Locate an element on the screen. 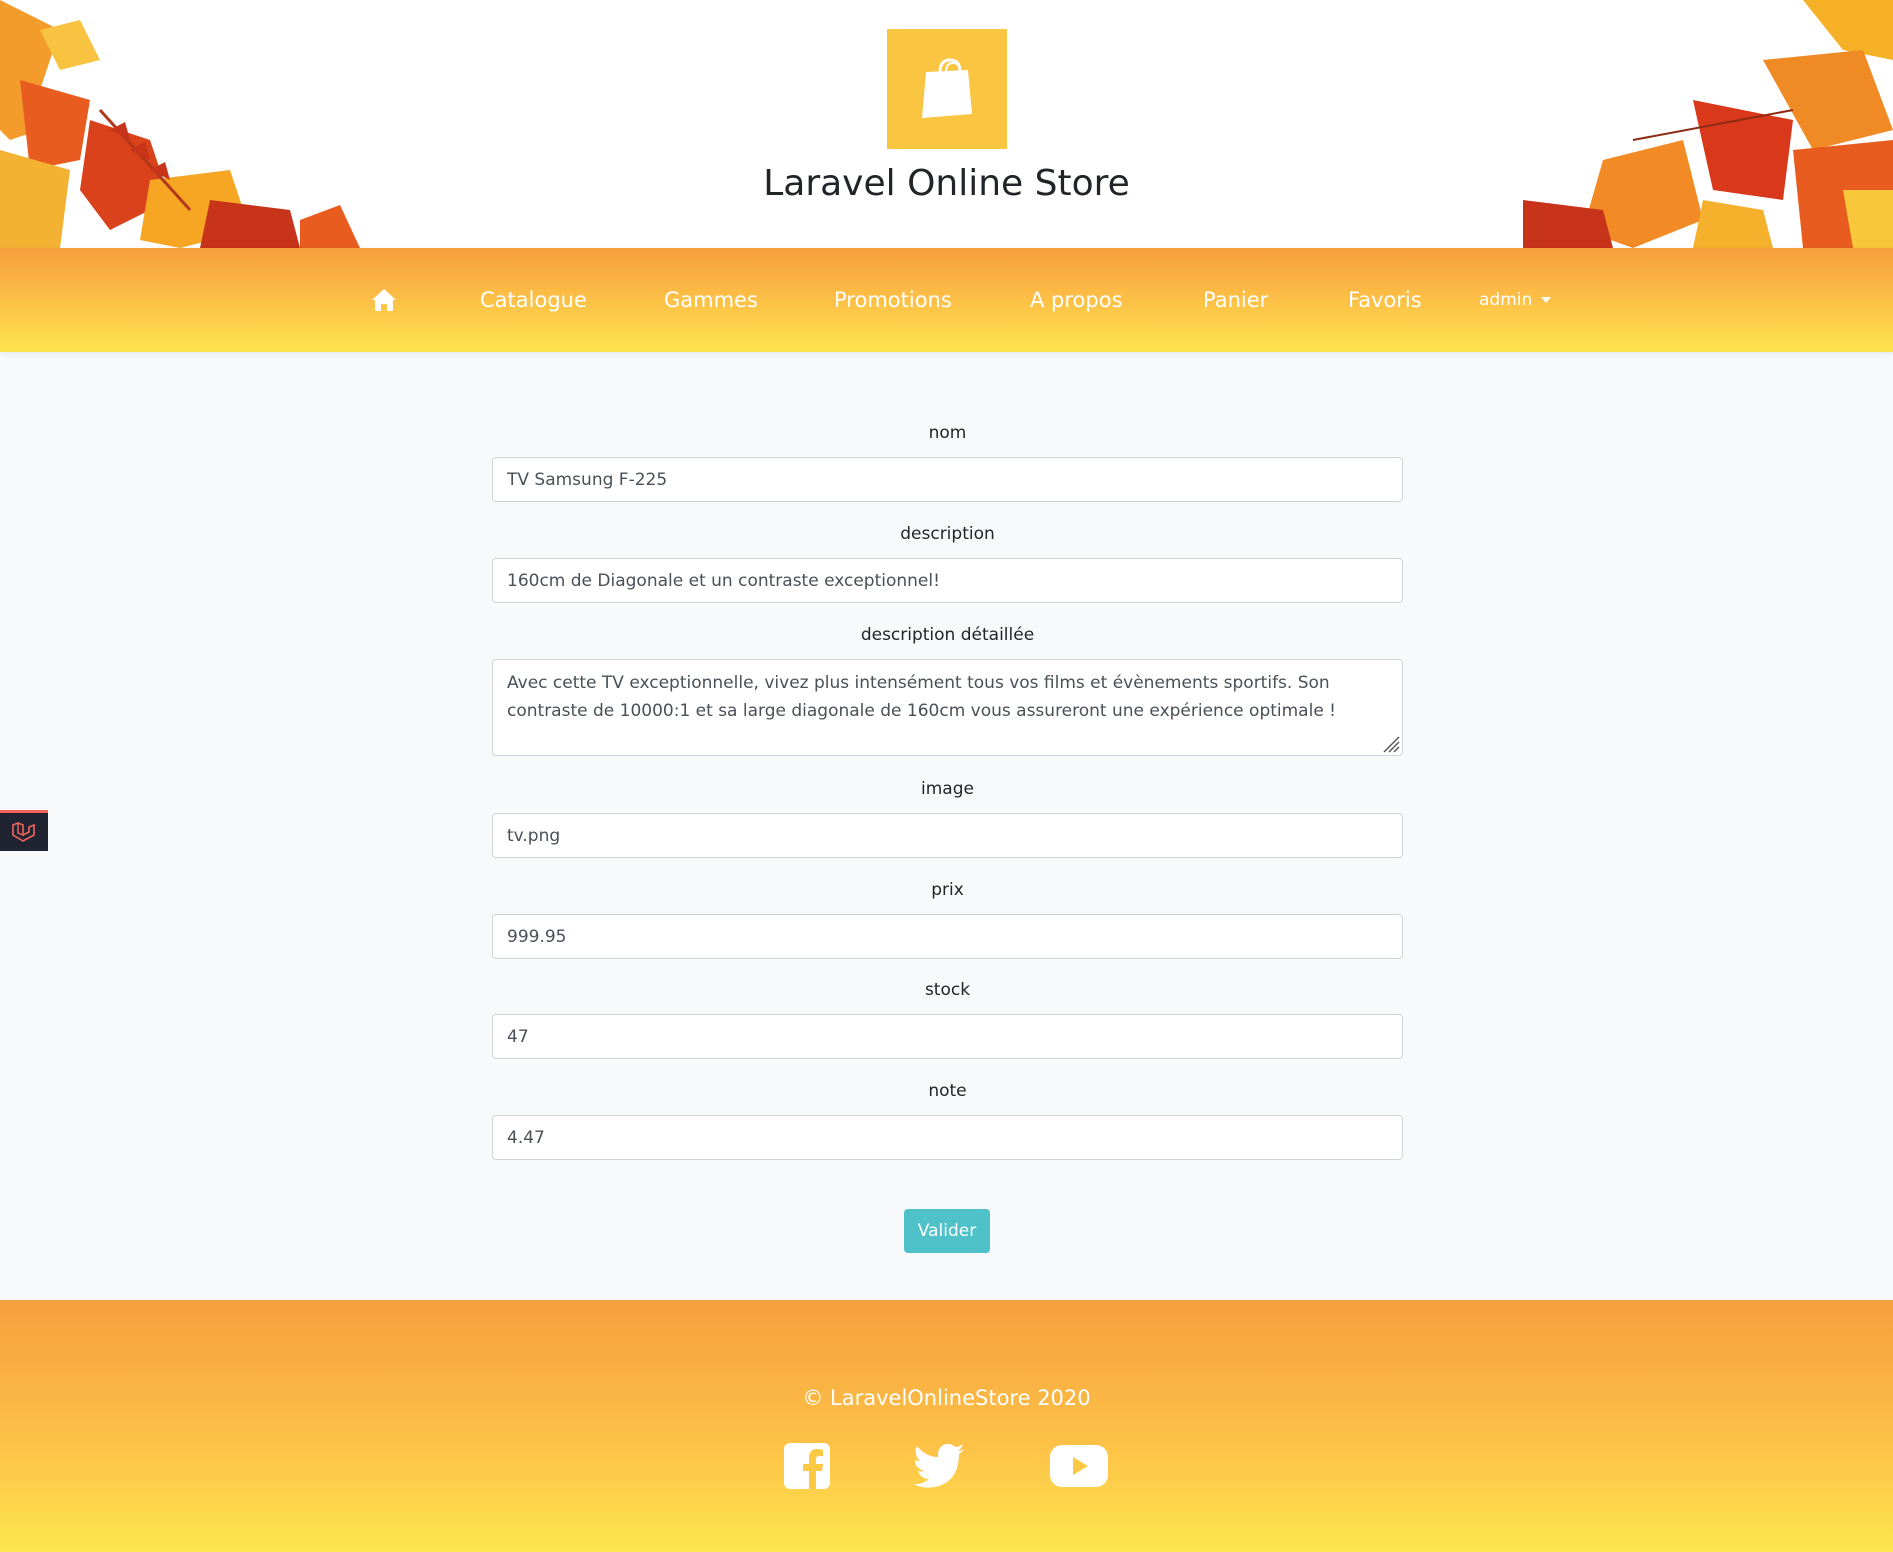  resize-handle-icon is located at coordinates (1390, 743).